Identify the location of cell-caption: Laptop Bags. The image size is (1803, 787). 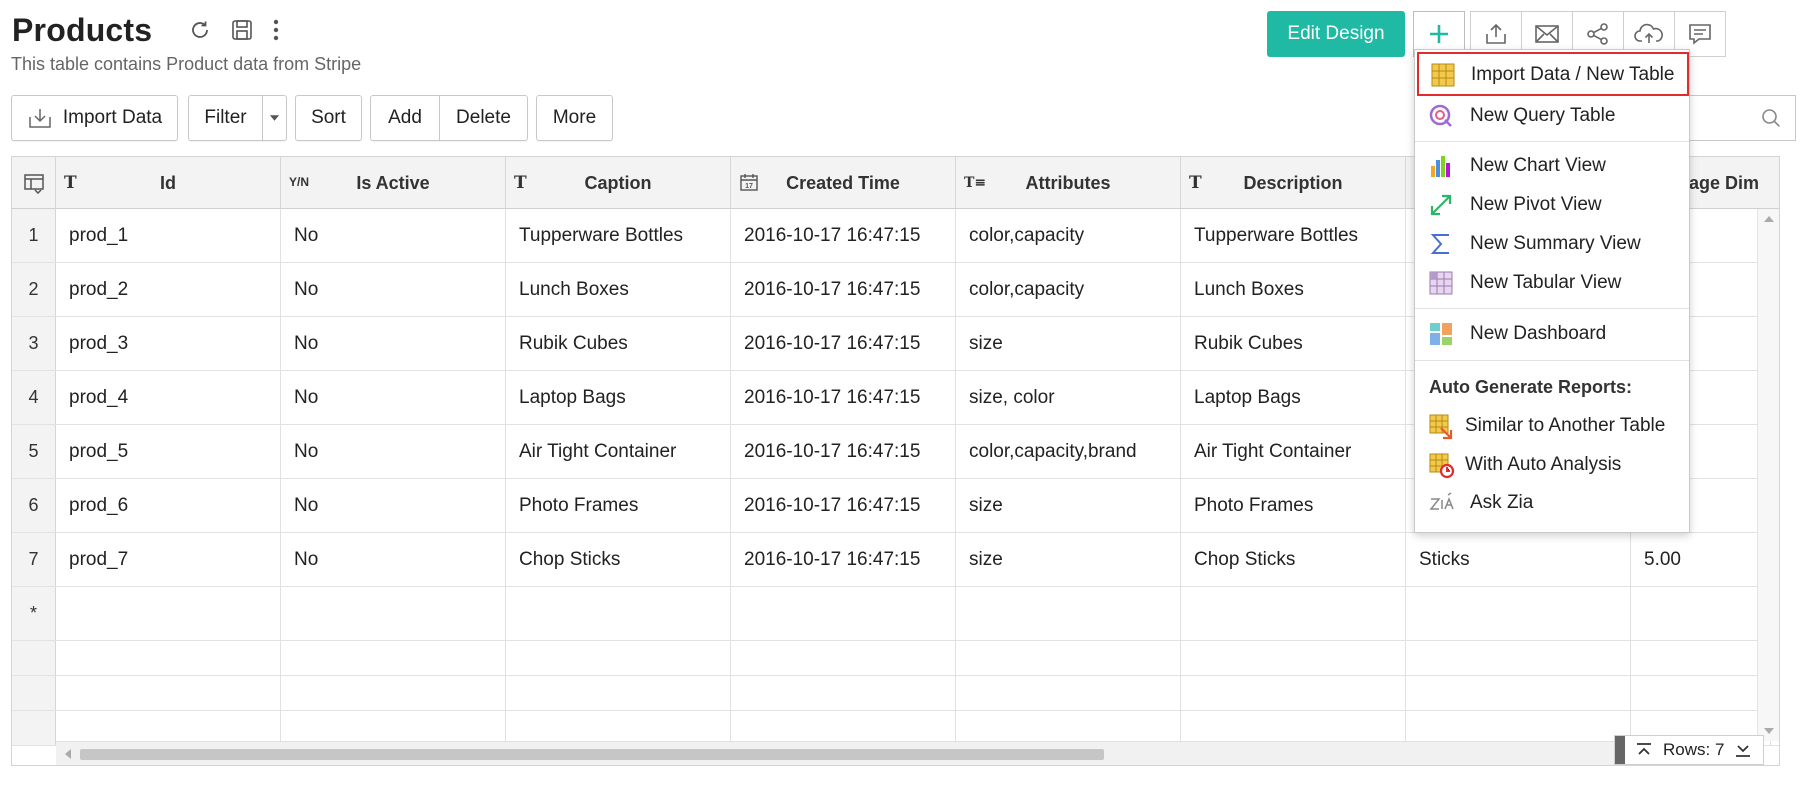
(618, 397).